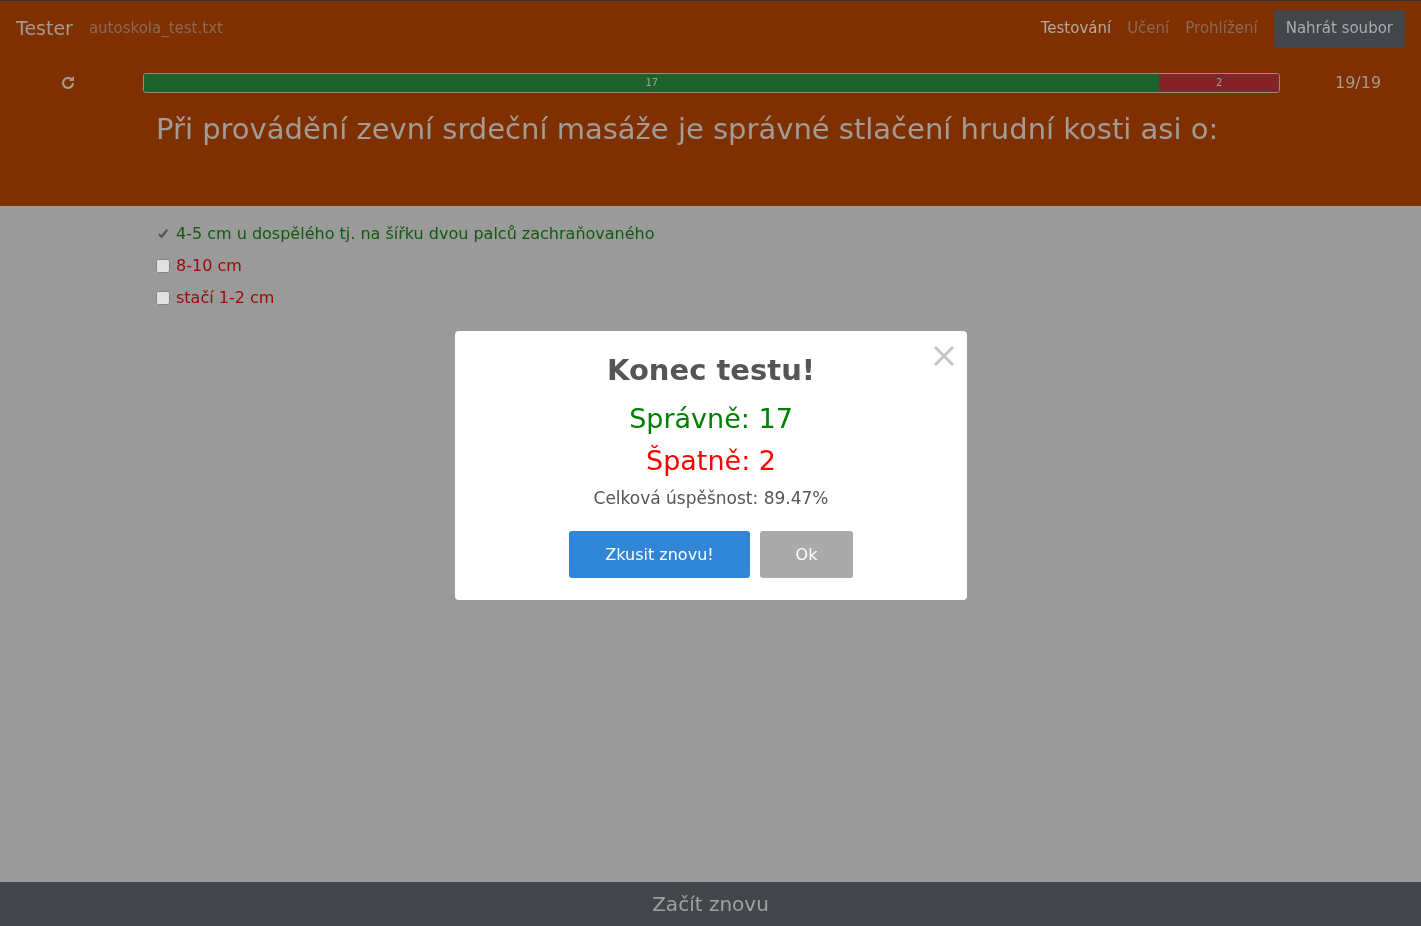 The width and height of the screenshot is (1421, 926). Describe the element at coordinates (688, 129) in the screenshot. I see `question-text: Při provádění zevní srdeční masáže je správné stlačení hrudní kosti asi o:` at that location.